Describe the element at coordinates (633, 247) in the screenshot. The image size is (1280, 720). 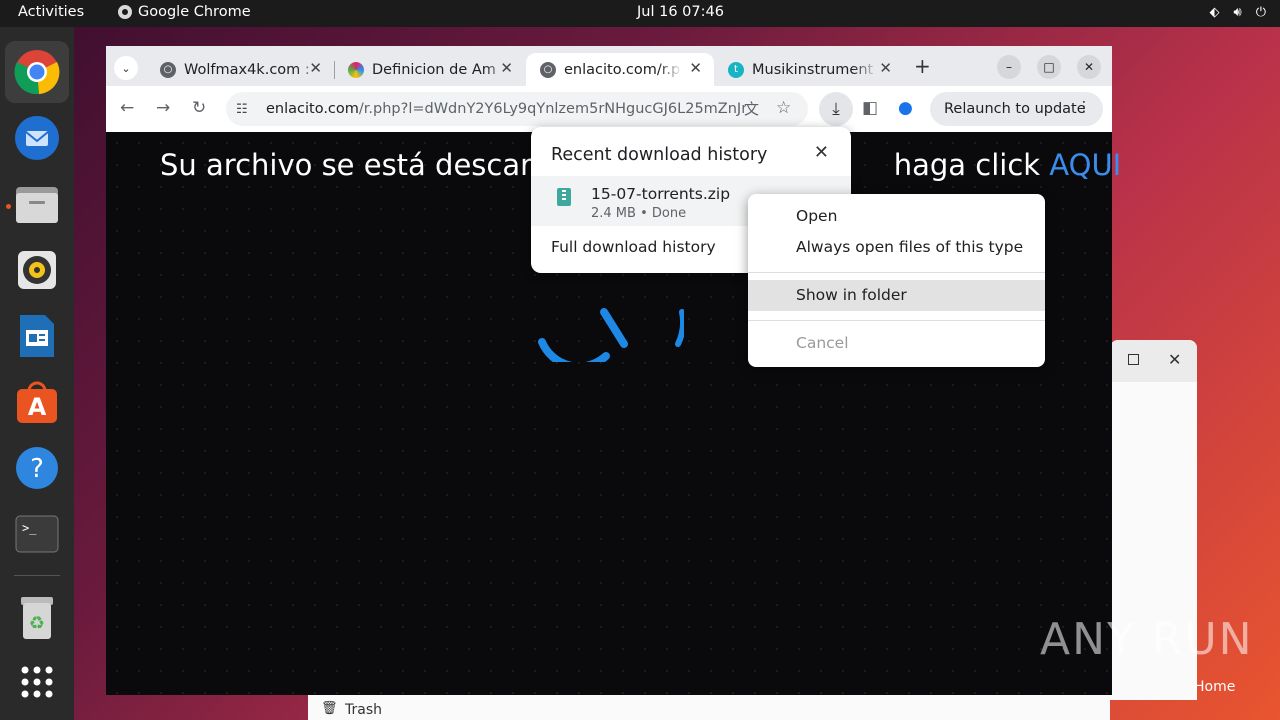
I see `full-download-history-link: Full download history` at that location.